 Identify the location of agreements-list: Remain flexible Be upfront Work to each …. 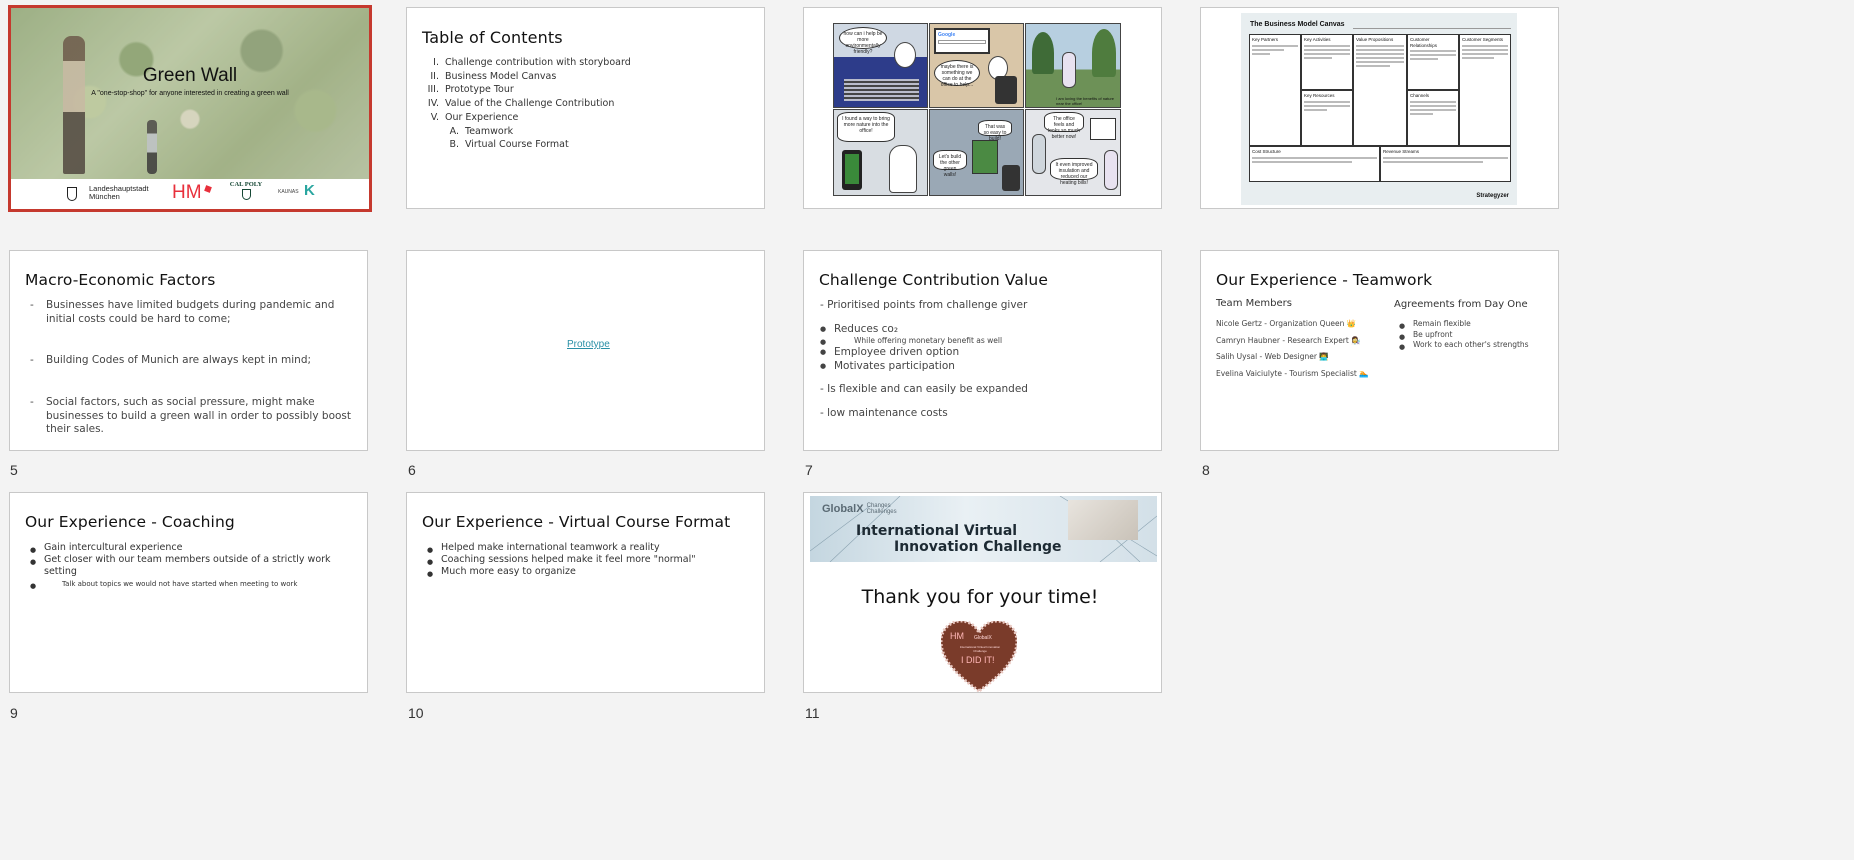
(1464, 335).